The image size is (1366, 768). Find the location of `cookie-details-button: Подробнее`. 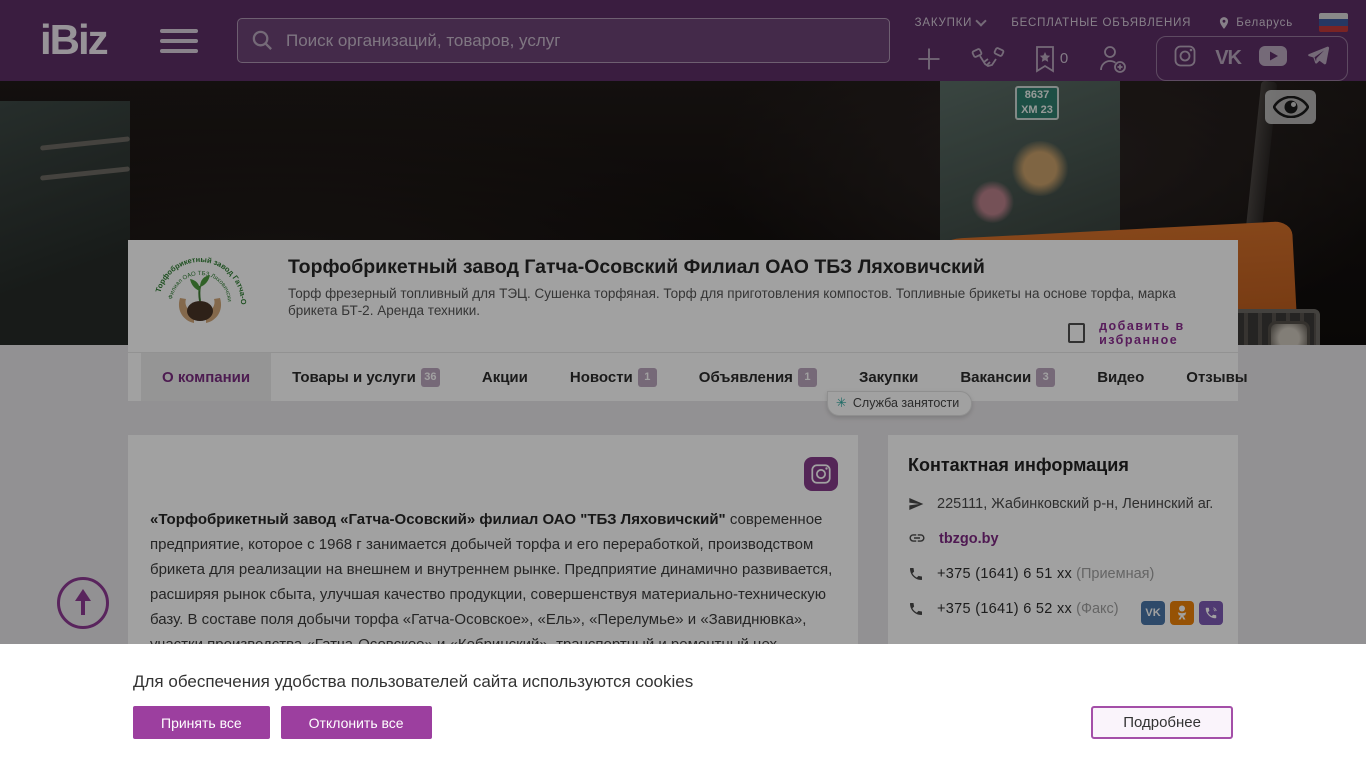

cookie-details-button: Подробнее is located at coordinates (1162, 722).